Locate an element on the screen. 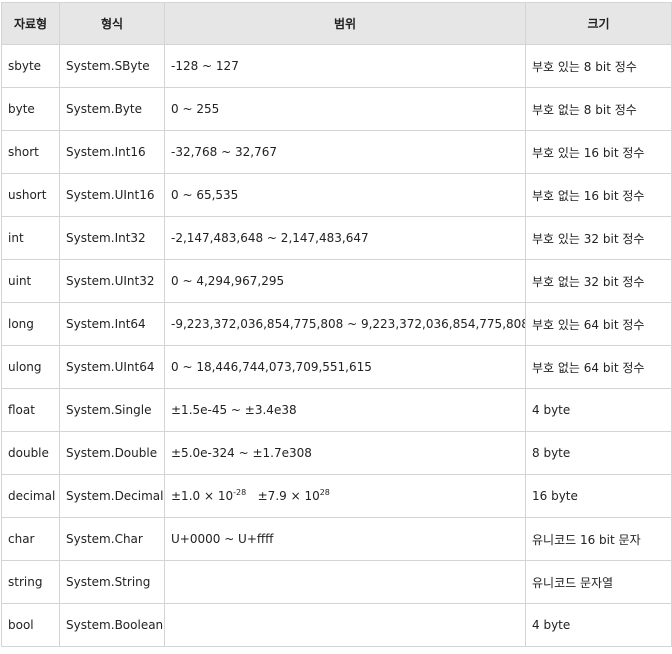  cell-form: System.Boolean is located at coordinates (112, 625).